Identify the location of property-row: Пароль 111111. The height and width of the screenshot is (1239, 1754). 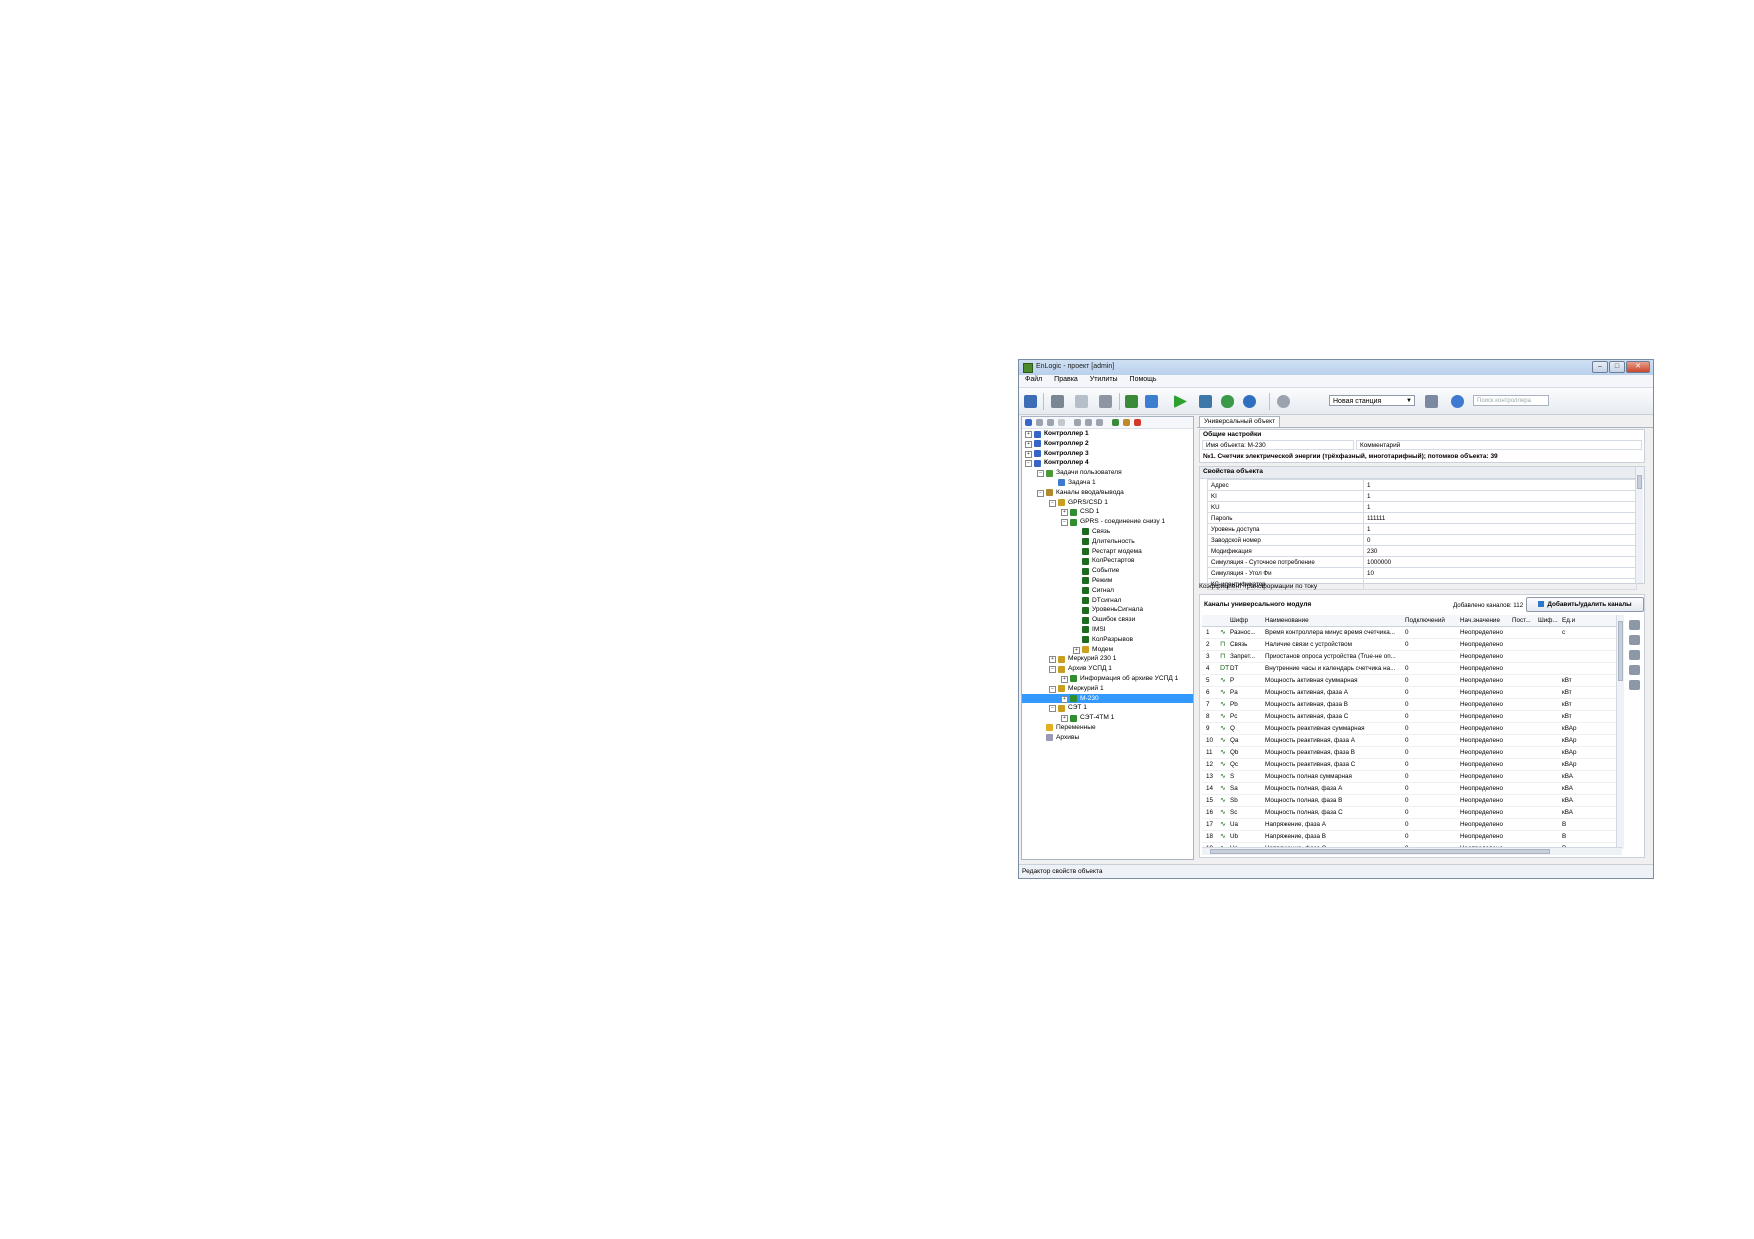
(1422, 518).